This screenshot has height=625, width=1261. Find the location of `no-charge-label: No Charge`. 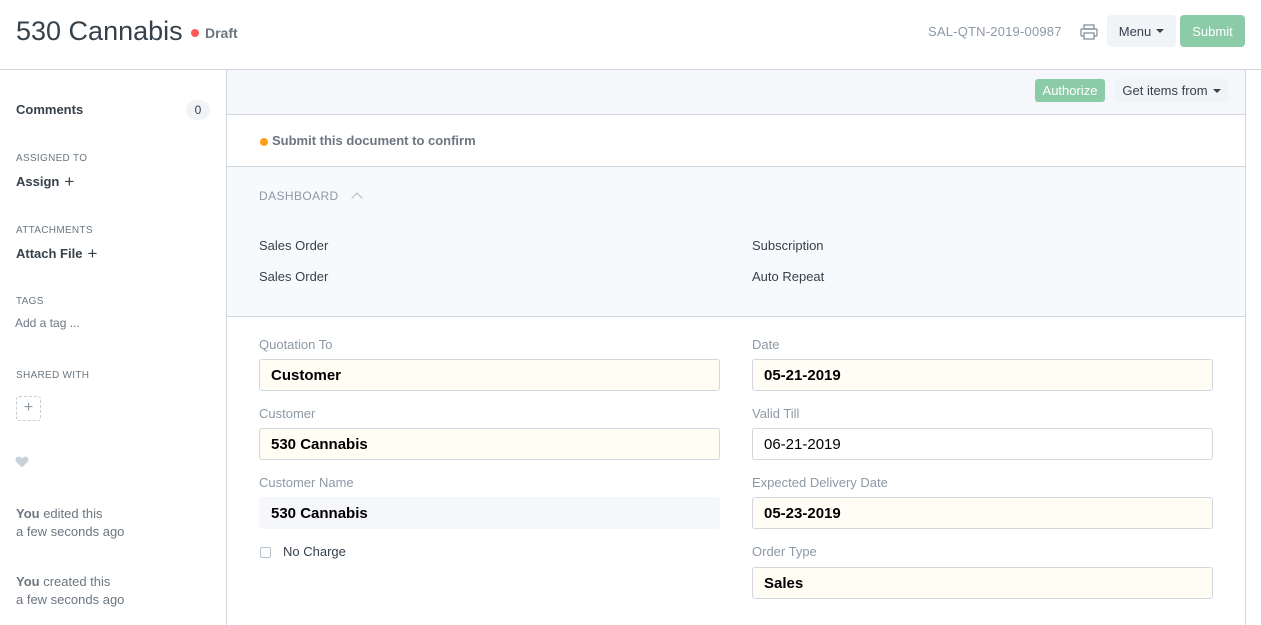

no-charge-label: No Charge is located at coordinates (314, 551).